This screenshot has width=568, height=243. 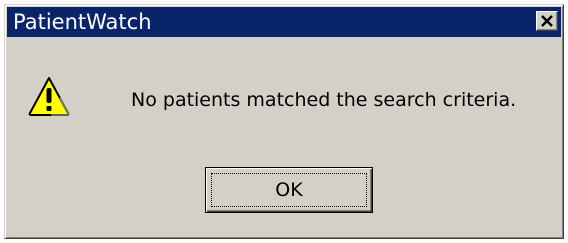 What do you see at coordinates (324, 100) in the screenshot?
I see `dialog-message: No patients matched the search criteria.` at bounding box center [324, 100].